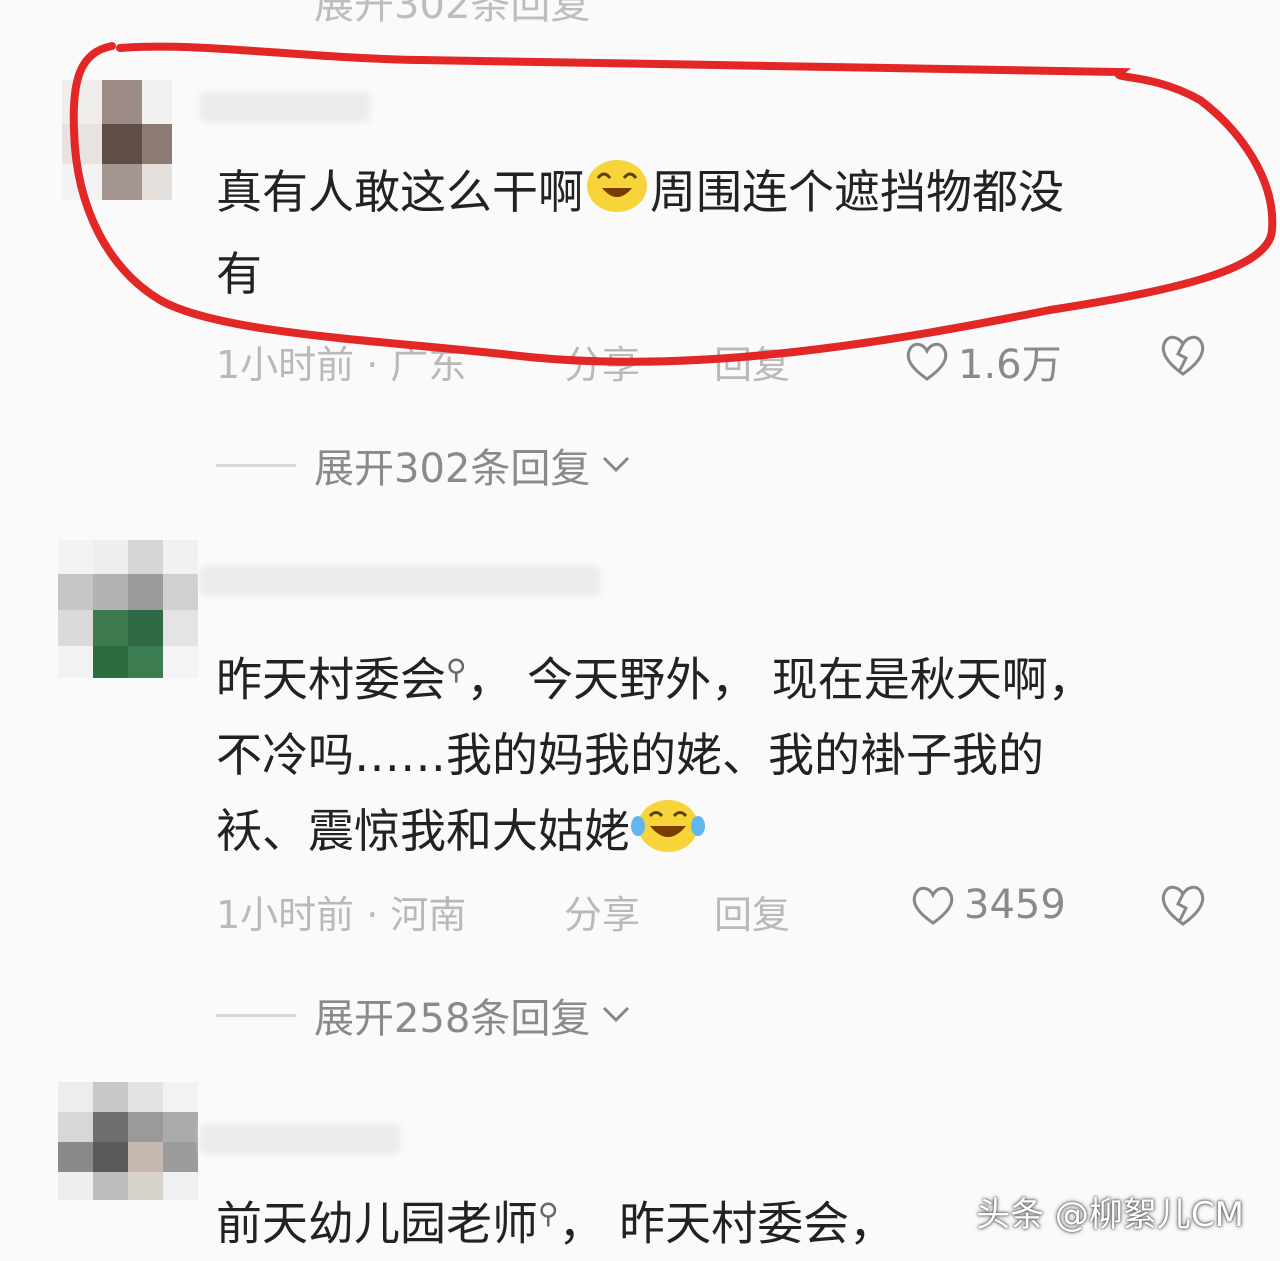  I want to click on heart-icon, so click(933, 905).